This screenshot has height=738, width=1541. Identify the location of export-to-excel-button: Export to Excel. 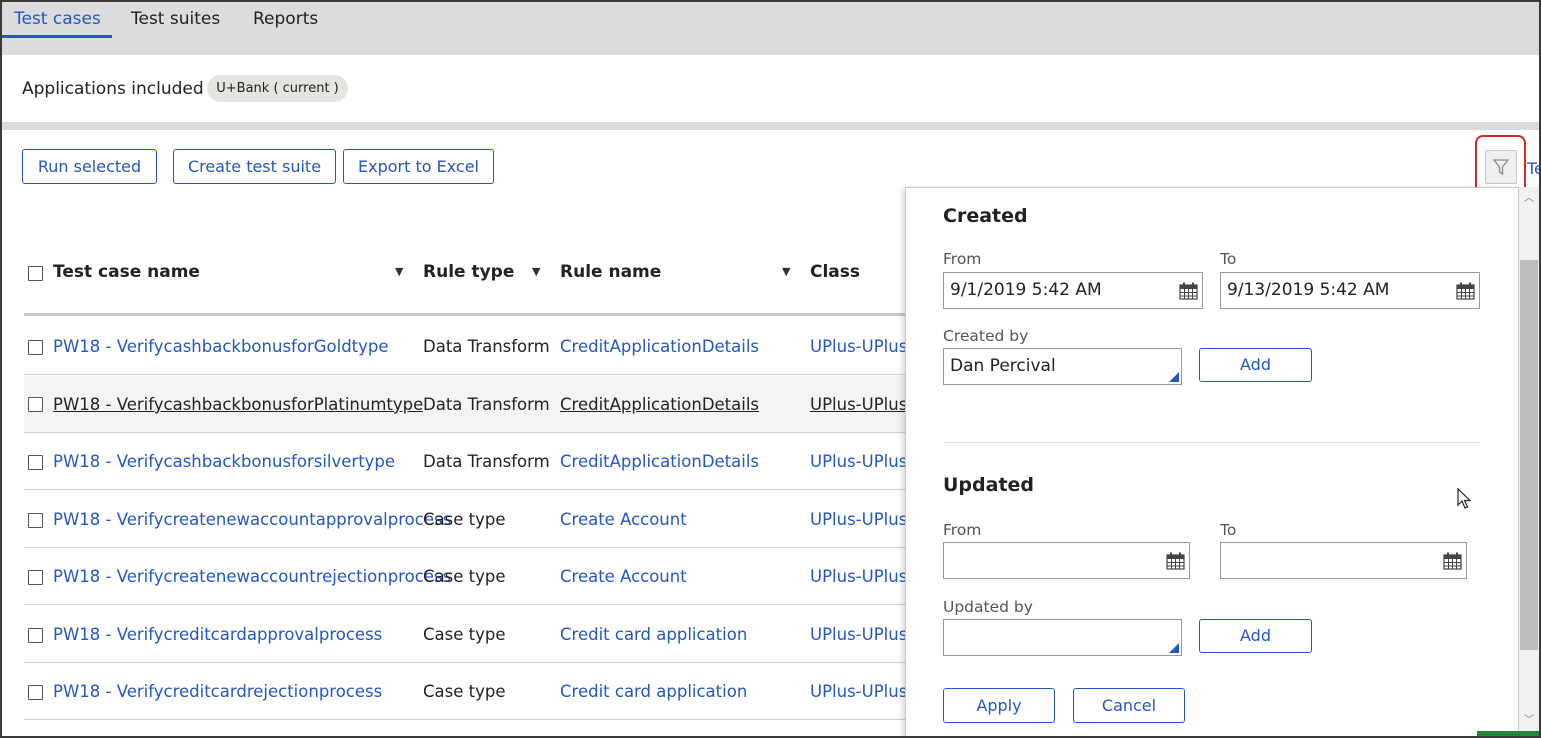
(418, 166).